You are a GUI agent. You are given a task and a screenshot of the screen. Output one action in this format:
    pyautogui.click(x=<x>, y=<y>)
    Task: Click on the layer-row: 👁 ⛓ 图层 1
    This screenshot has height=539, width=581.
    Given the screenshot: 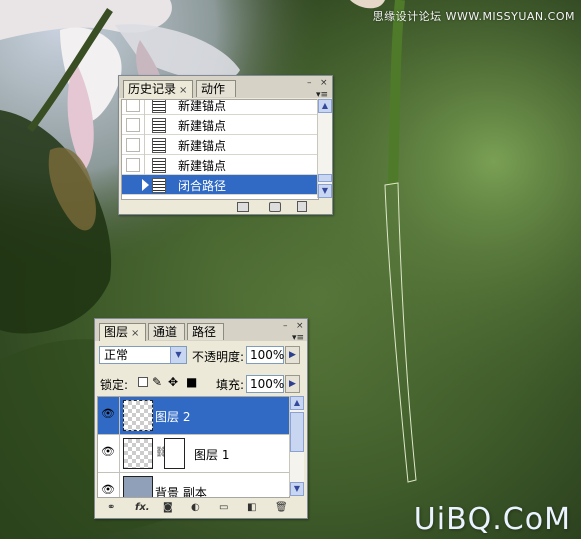 What is the action you would take?
    pyautogui.click(x=193, y=454)
    